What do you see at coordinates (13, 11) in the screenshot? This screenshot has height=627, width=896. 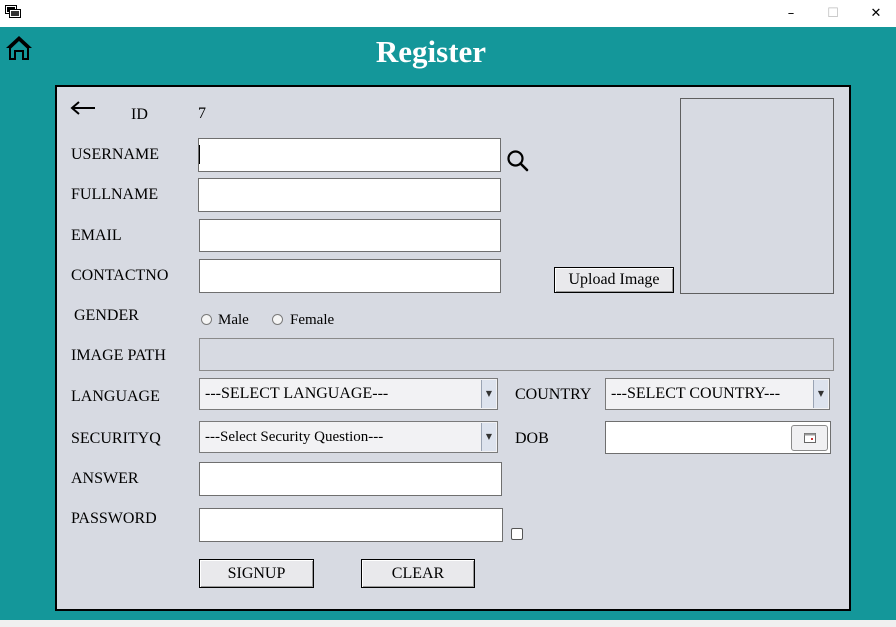 I see `app-icon` at bounding box center [13, 11].